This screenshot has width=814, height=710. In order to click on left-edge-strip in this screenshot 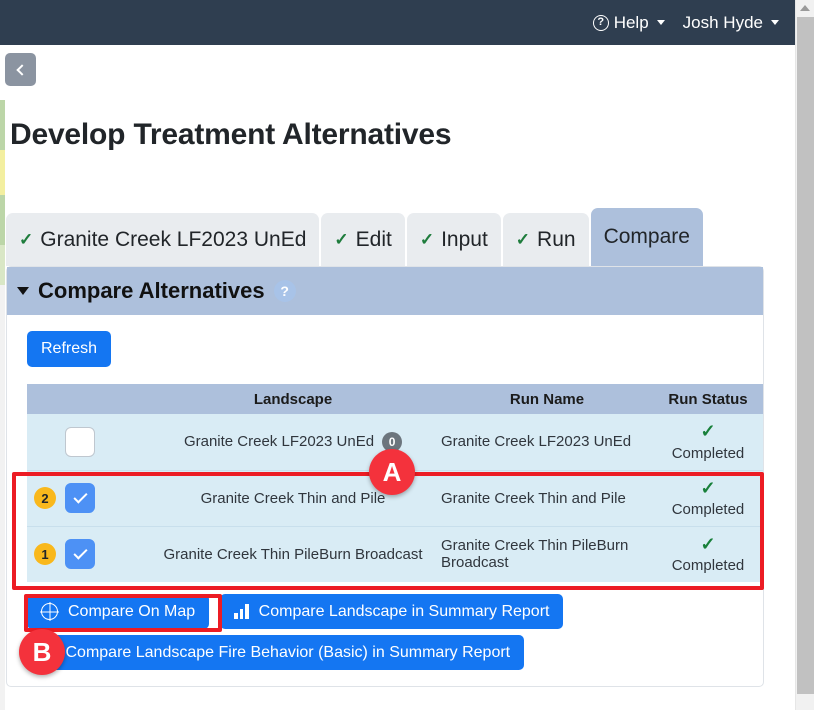, I will do `click(2, 377)`.